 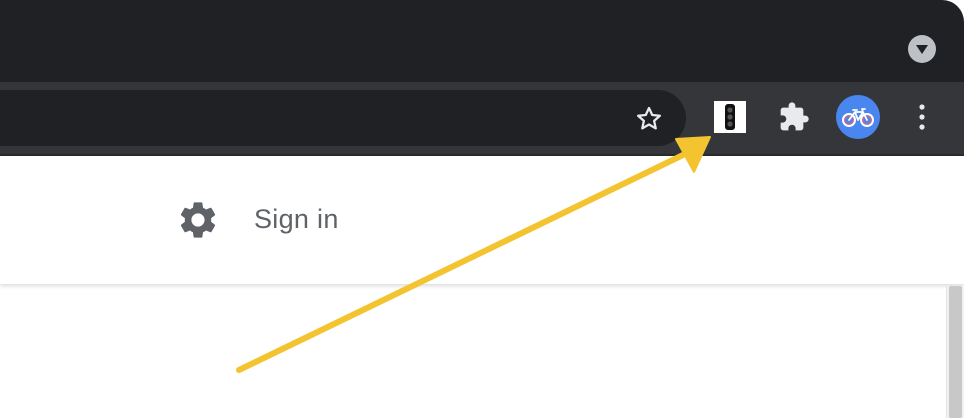 I want to click on bicycle-icon, so click(x=858, y=117).